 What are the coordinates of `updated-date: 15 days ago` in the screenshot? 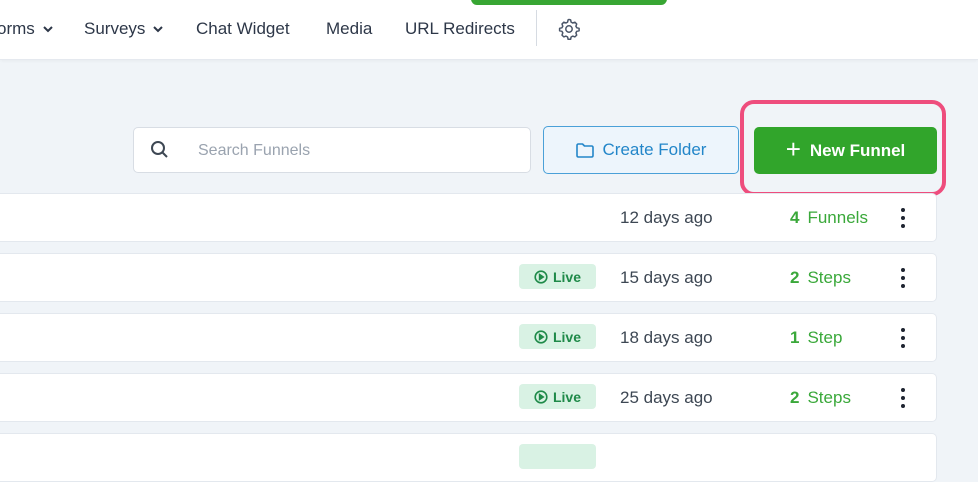 It's located at (666, 277).